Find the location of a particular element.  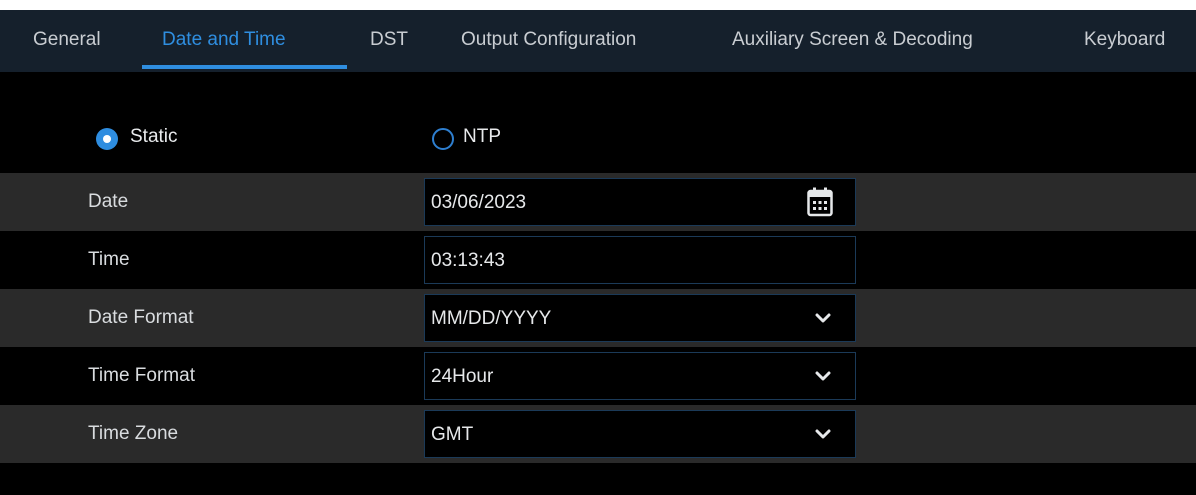

tab-dst: DST is located at coordinates (389, 40).